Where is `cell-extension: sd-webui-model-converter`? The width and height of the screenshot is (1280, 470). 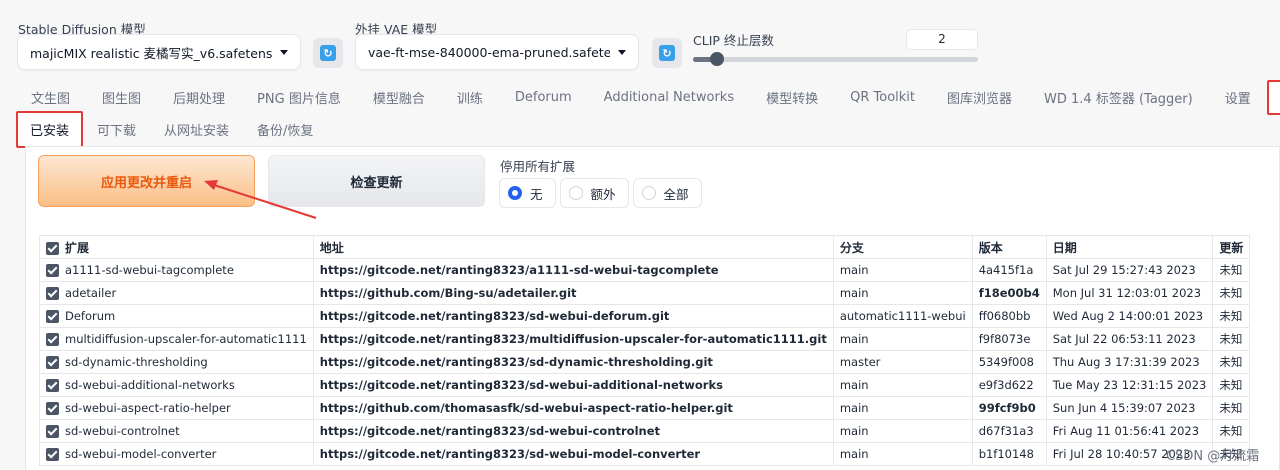 cell-extension: sd-webui-model-converter is located at coordinates (176, 454).